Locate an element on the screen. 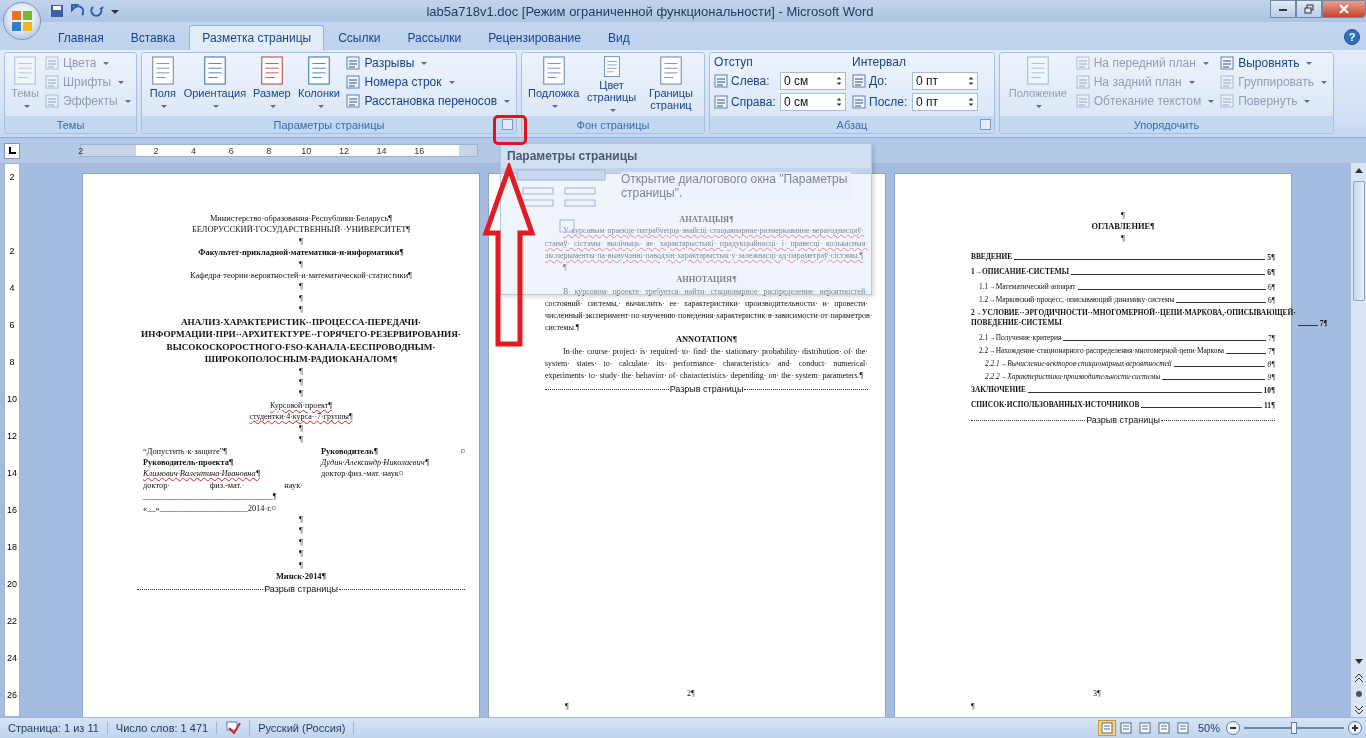 This screenshot has width=1366, height=738. page-break: Разрыв страницы is located at coordinates (706, 389).